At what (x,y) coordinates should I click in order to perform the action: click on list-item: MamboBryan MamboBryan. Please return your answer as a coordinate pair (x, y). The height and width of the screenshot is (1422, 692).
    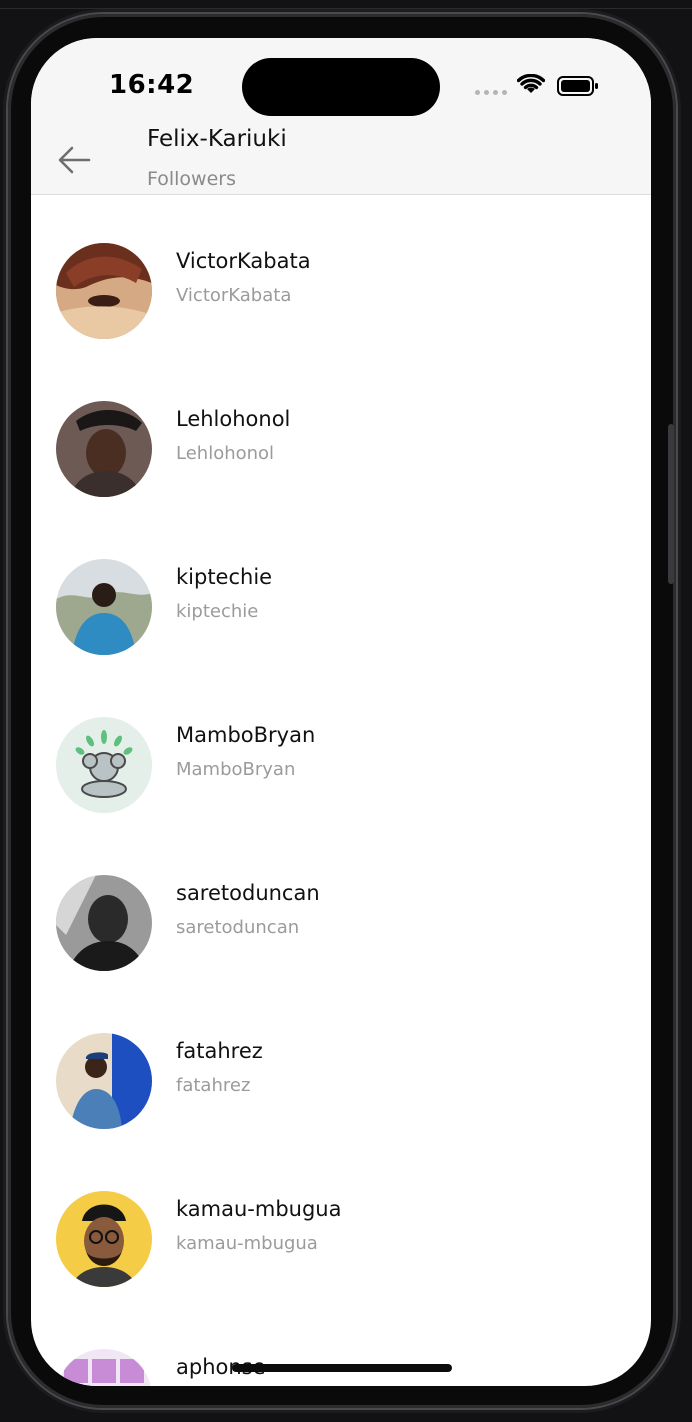
    Looking at the image, I should click on (341, 748).